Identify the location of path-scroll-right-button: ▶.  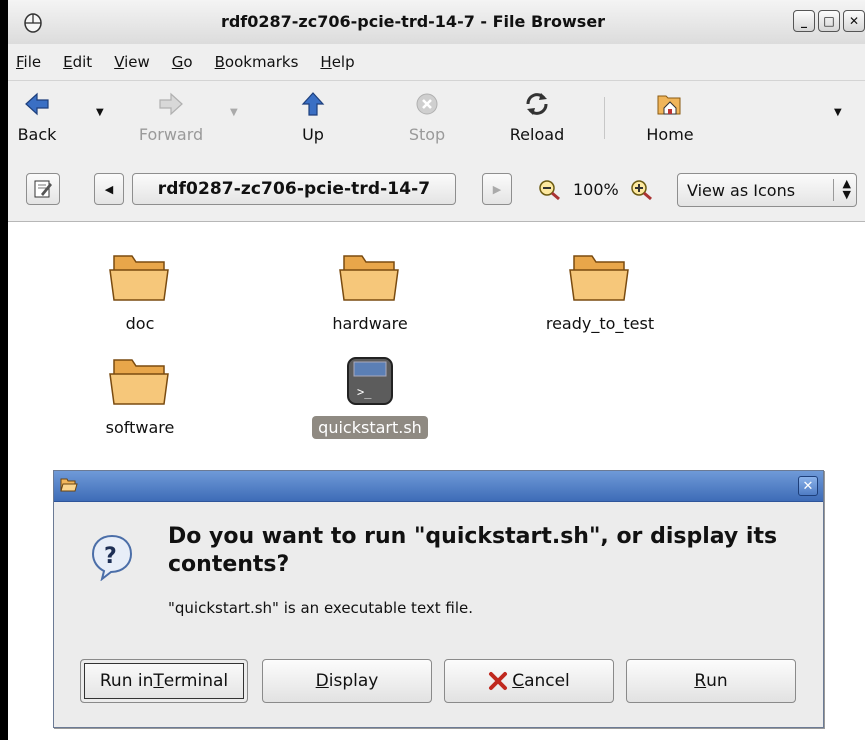
(497, 189).